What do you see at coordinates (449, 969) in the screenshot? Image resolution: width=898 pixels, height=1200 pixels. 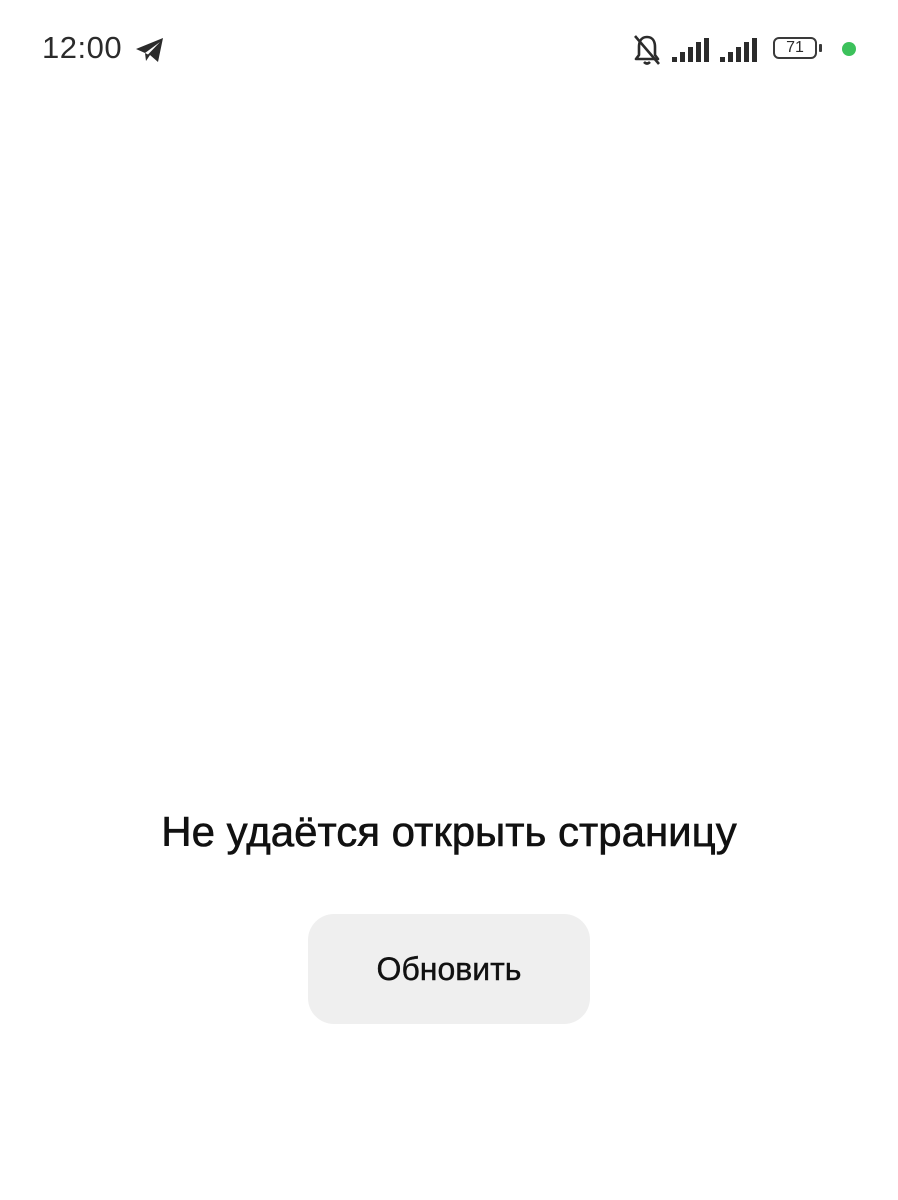 I see `refresh-button: Обновить` at bounding box center [449, 969].